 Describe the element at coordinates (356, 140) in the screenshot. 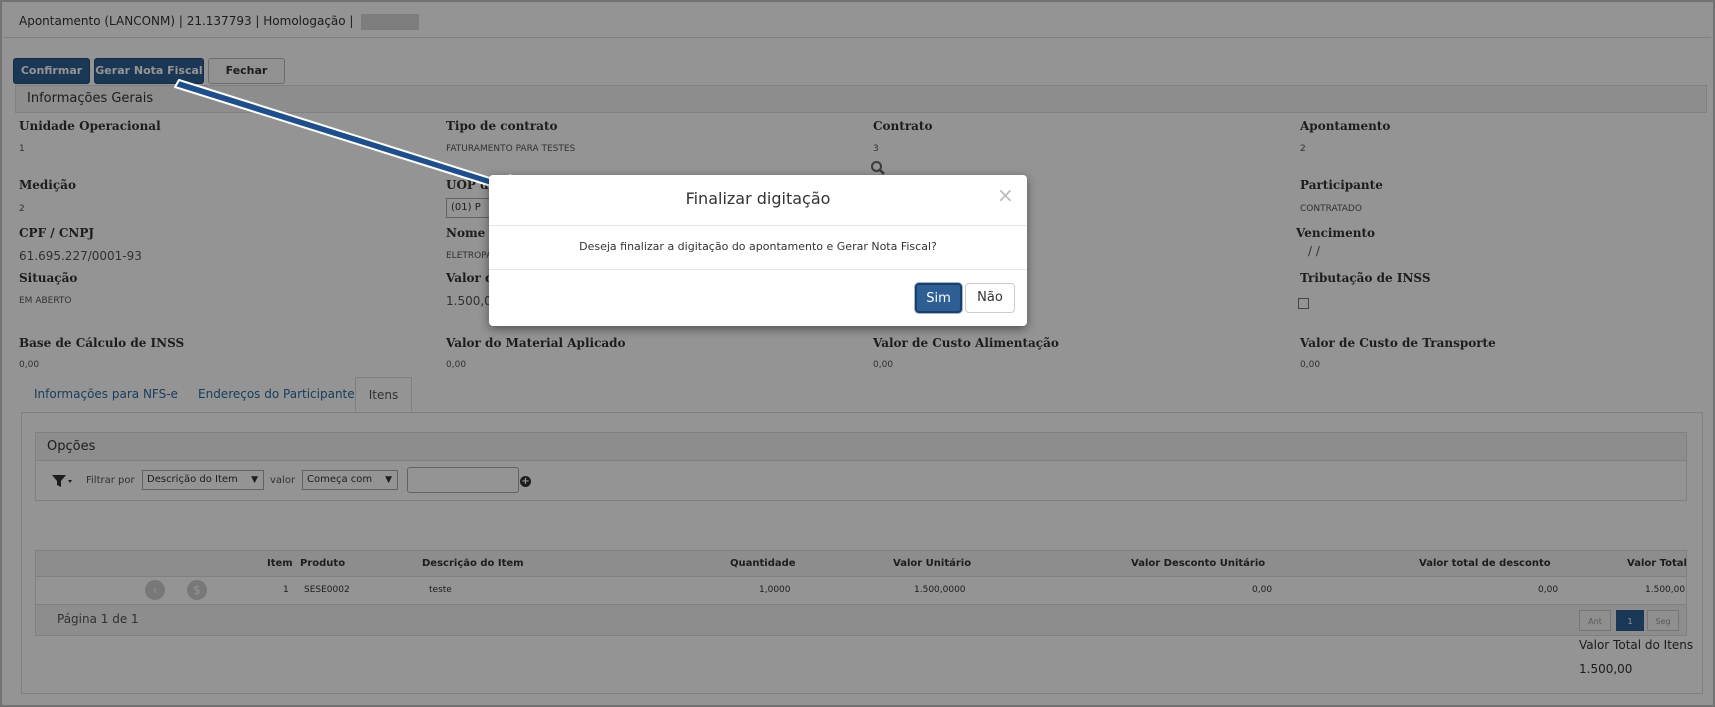

I see `annotation-arrow` at that location.